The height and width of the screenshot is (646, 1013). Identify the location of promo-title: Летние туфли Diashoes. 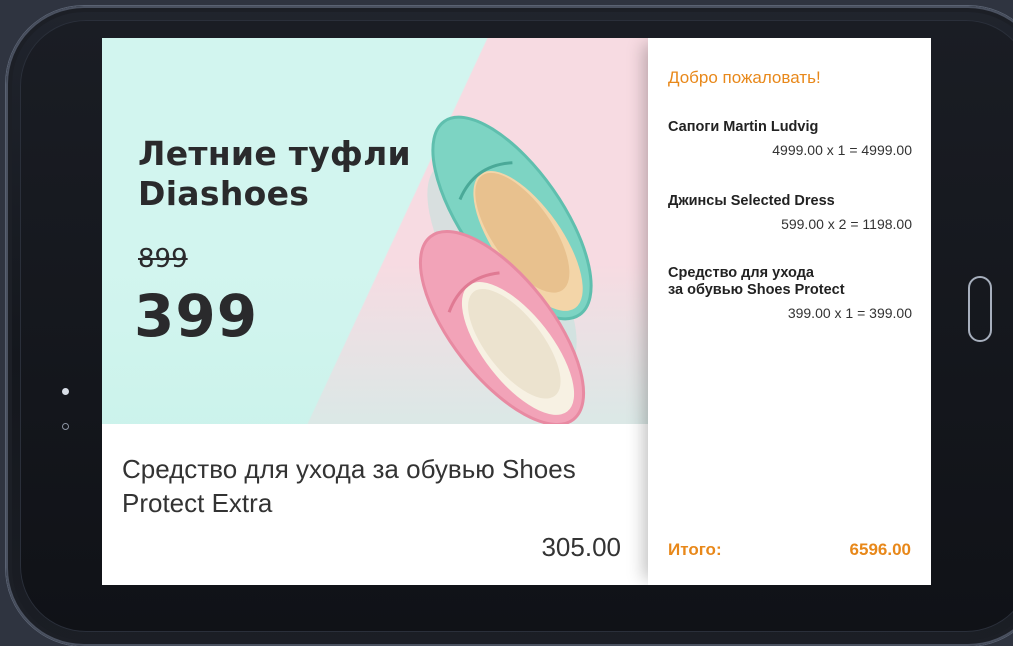
(274, 174).